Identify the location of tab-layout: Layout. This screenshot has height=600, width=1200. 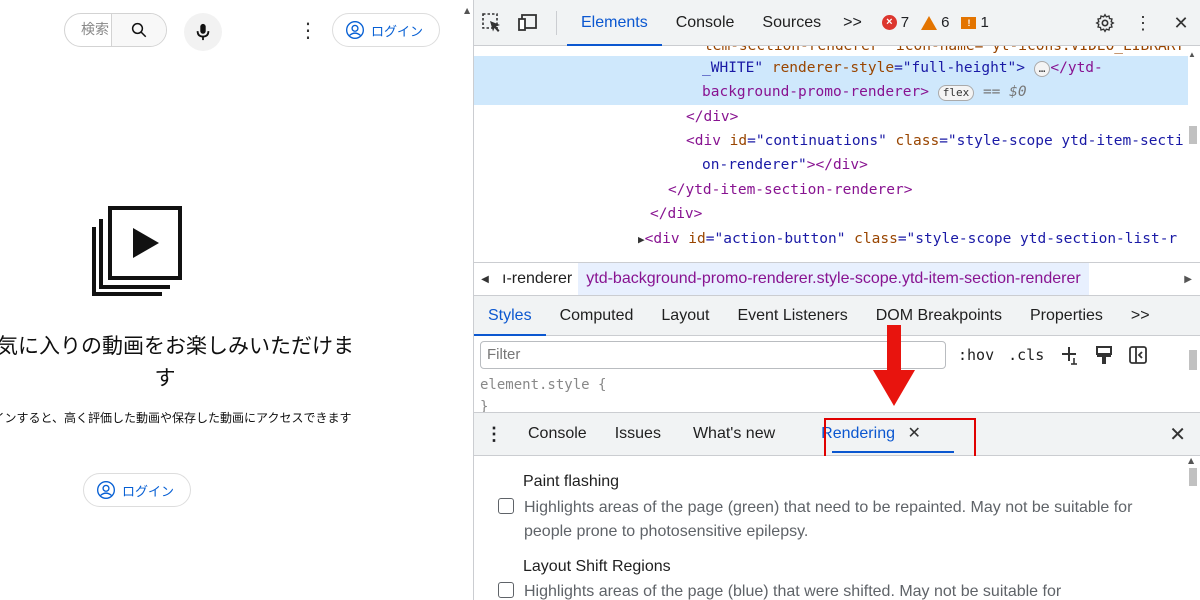
(685, 316).